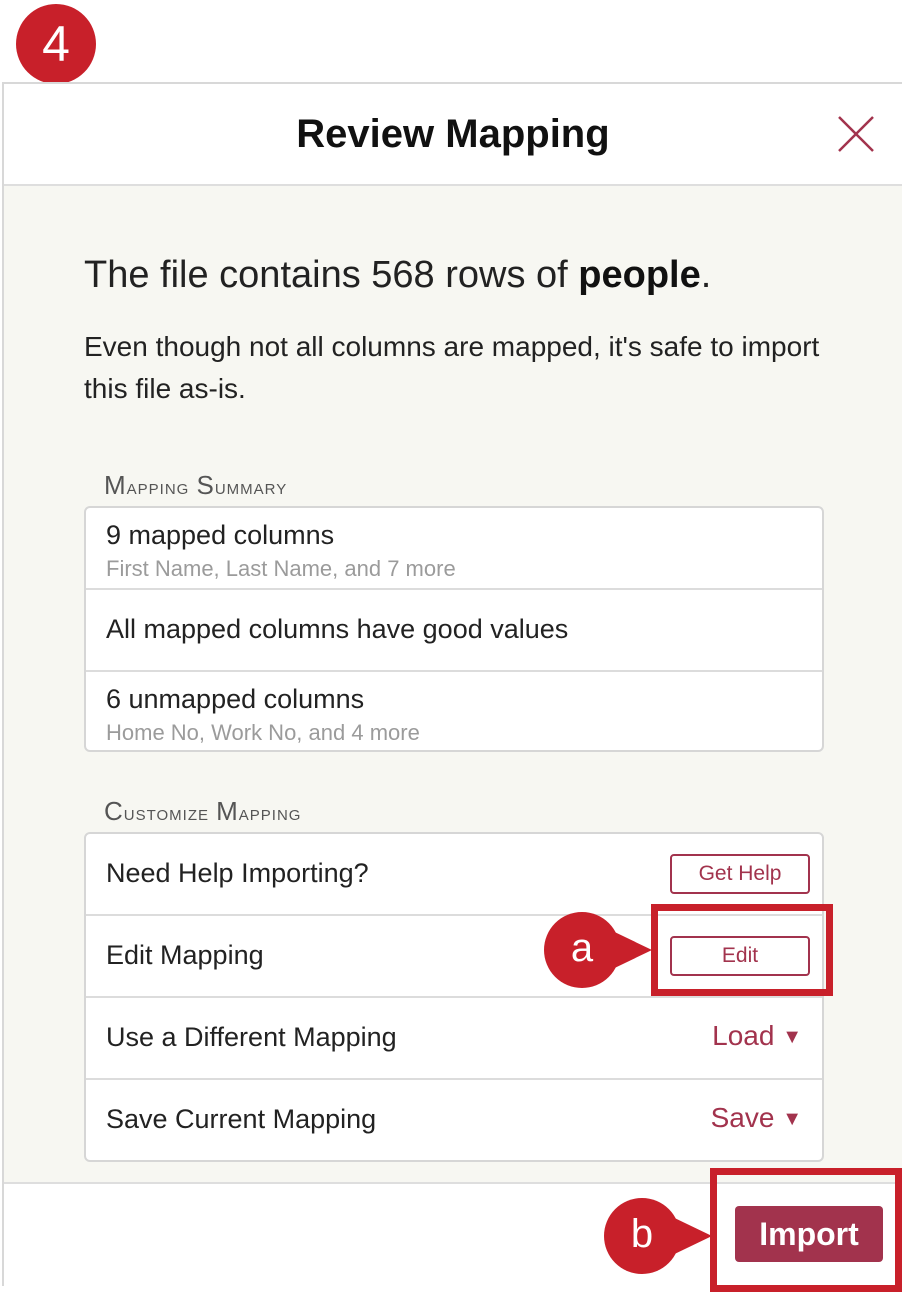 The image size is (902, 1292). I want to click on file-summary-headline: The file contains 568 rows of people., so click(398, 275).